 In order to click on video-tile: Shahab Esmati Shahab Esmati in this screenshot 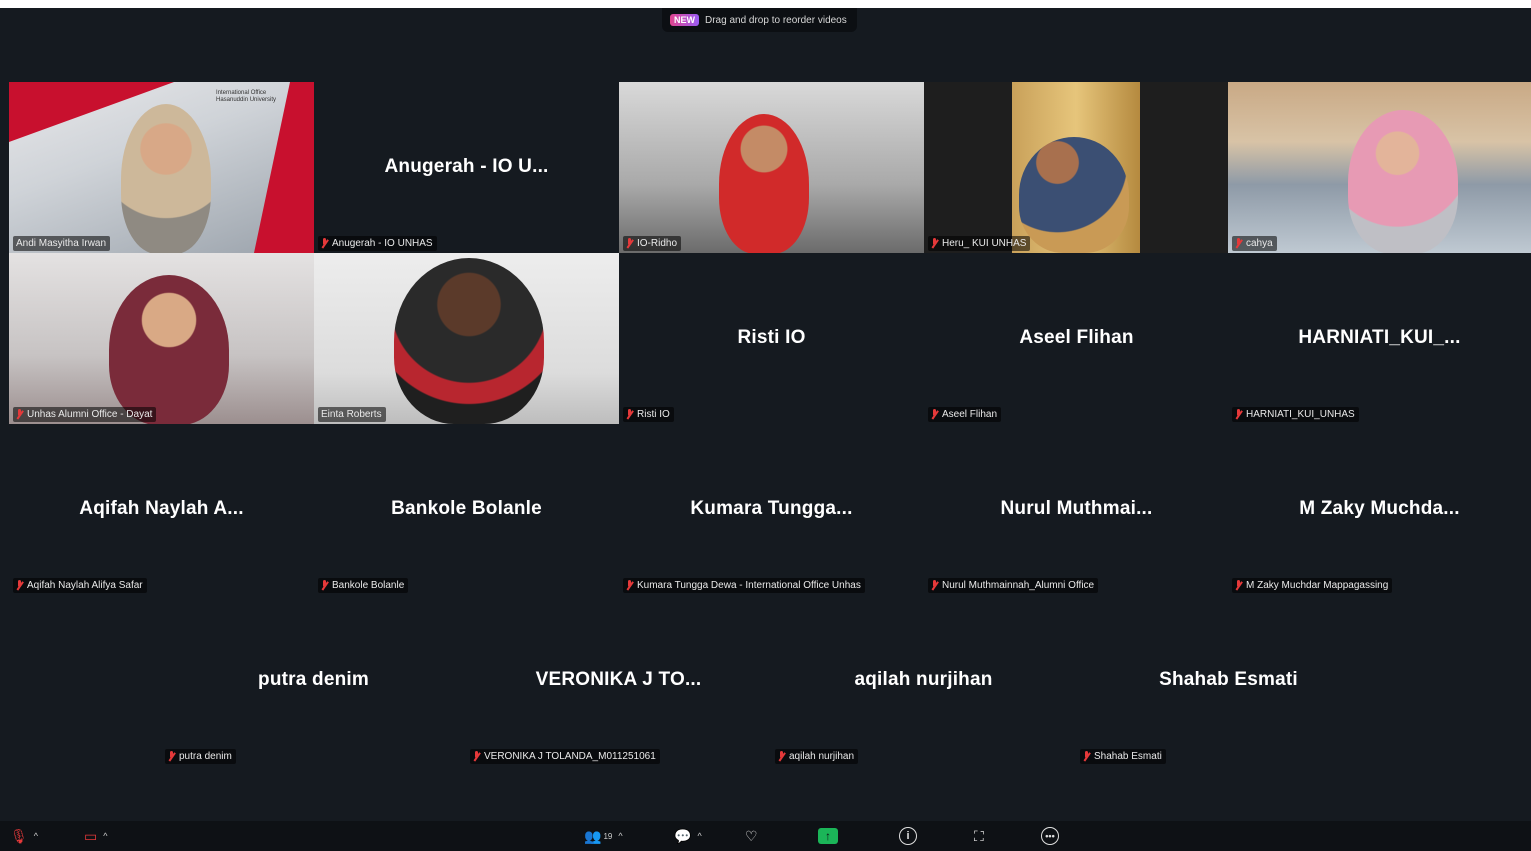, I will do `click(1228, 680)`.